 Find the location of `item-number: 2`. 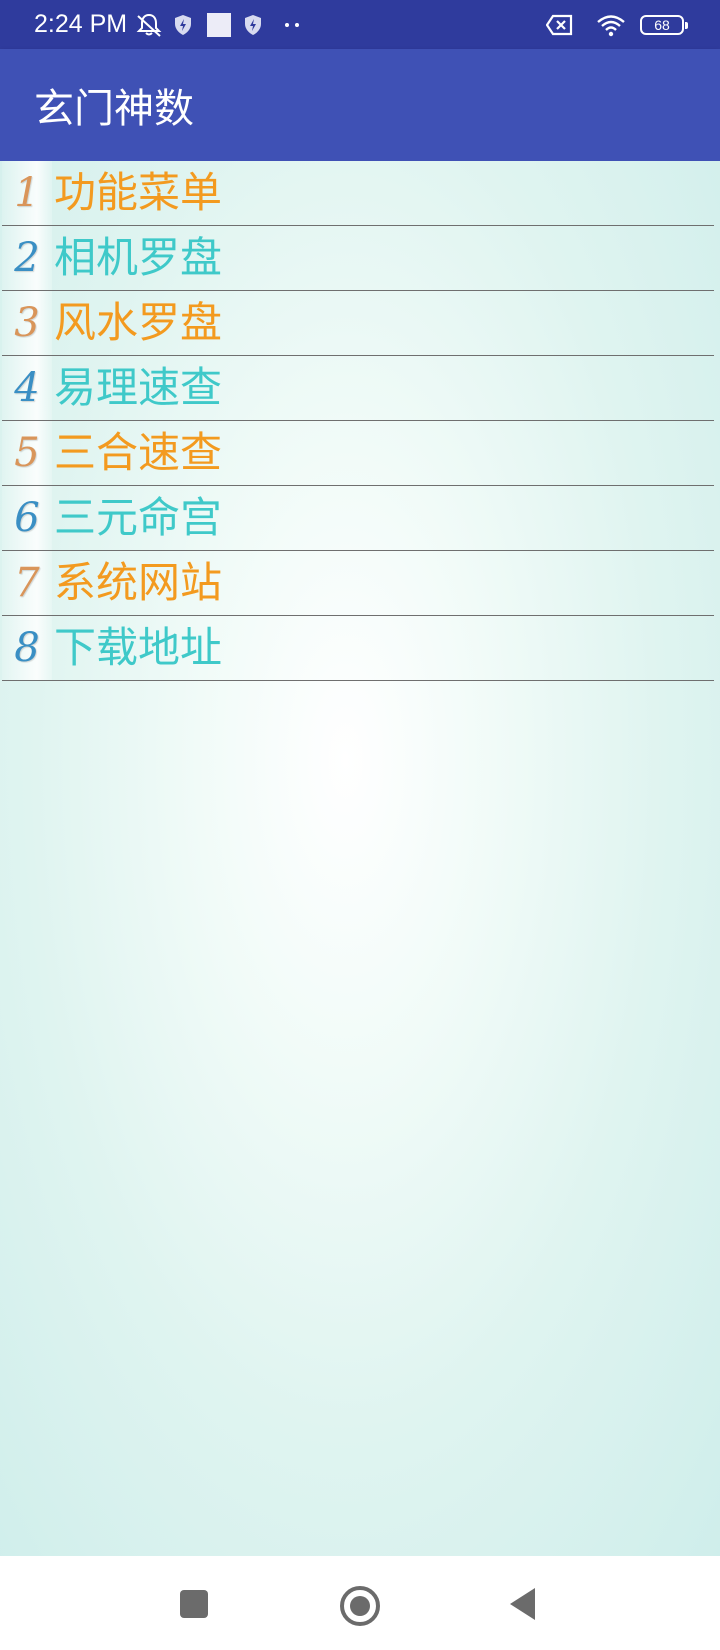

item-number: 2 is located at coordinates (27, 258).